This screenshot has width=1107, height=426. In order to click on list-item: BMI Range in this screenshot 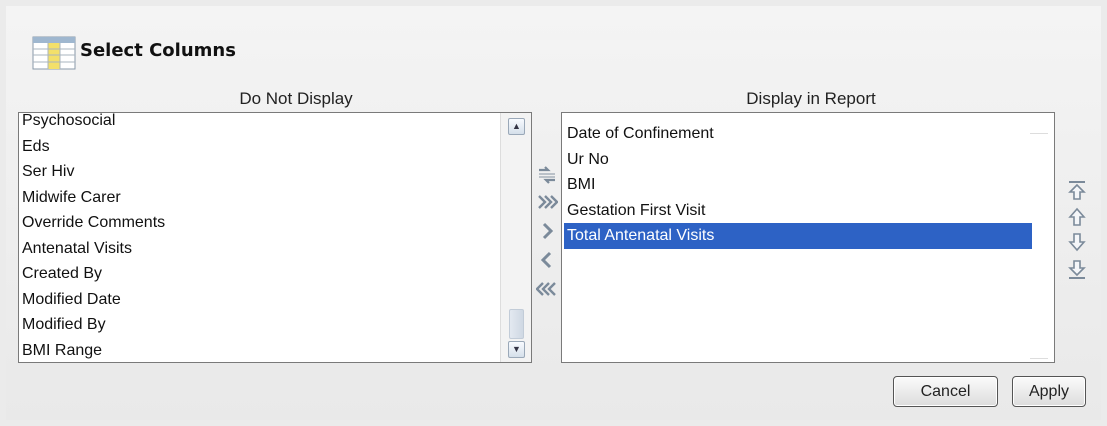, I will do `click(260, 350)`.